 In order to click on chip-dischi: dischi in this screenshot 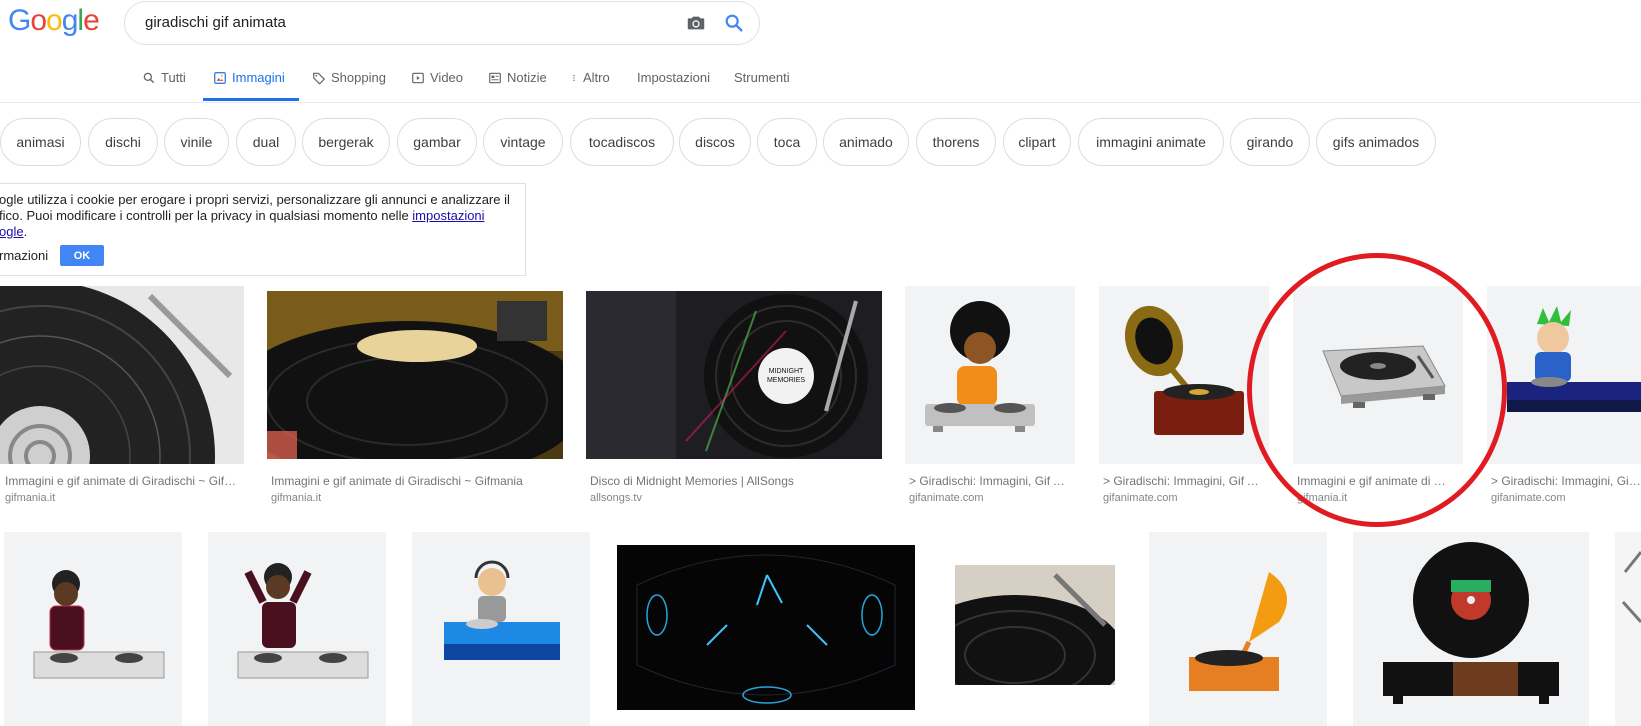, I will do `click(123, 142)`.